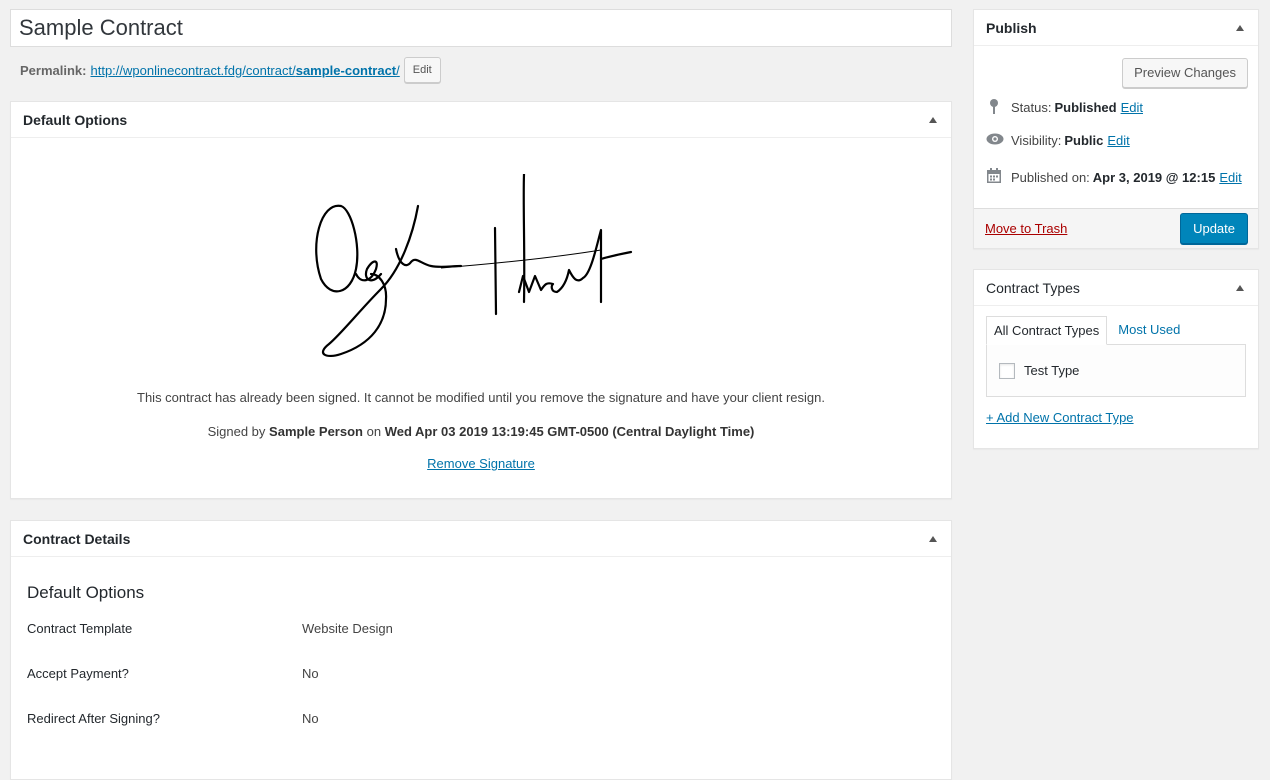 This screenshot has width=1270, height=780. Describe the element at coordinates (1116, 28) in the screenshot. I see `publish-header: Publish` at that location.